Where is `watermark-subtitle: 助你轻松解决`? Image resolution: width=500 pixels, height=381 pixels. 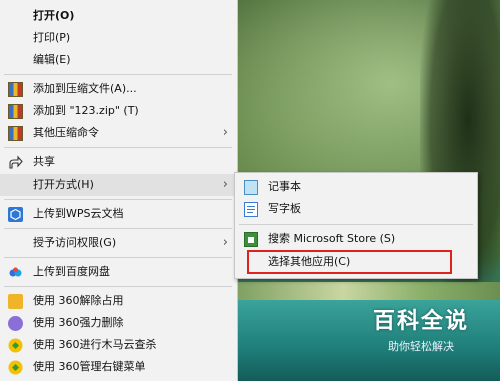 watermark-subtitle: 助你轻松解决 is located at coordinates (421, 346).